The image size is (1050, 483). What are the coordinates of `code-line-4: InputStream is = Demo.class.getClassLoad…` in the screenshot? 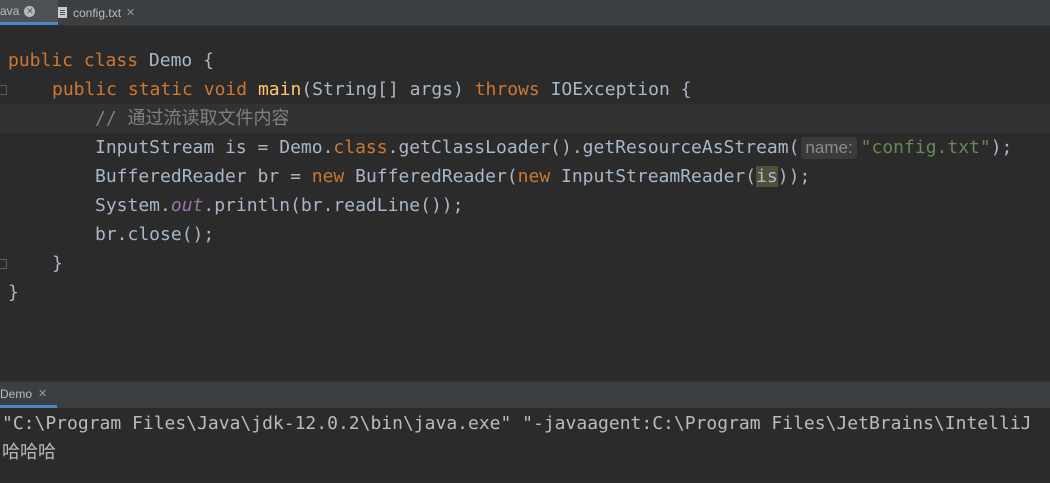 It's located at (554, 148).